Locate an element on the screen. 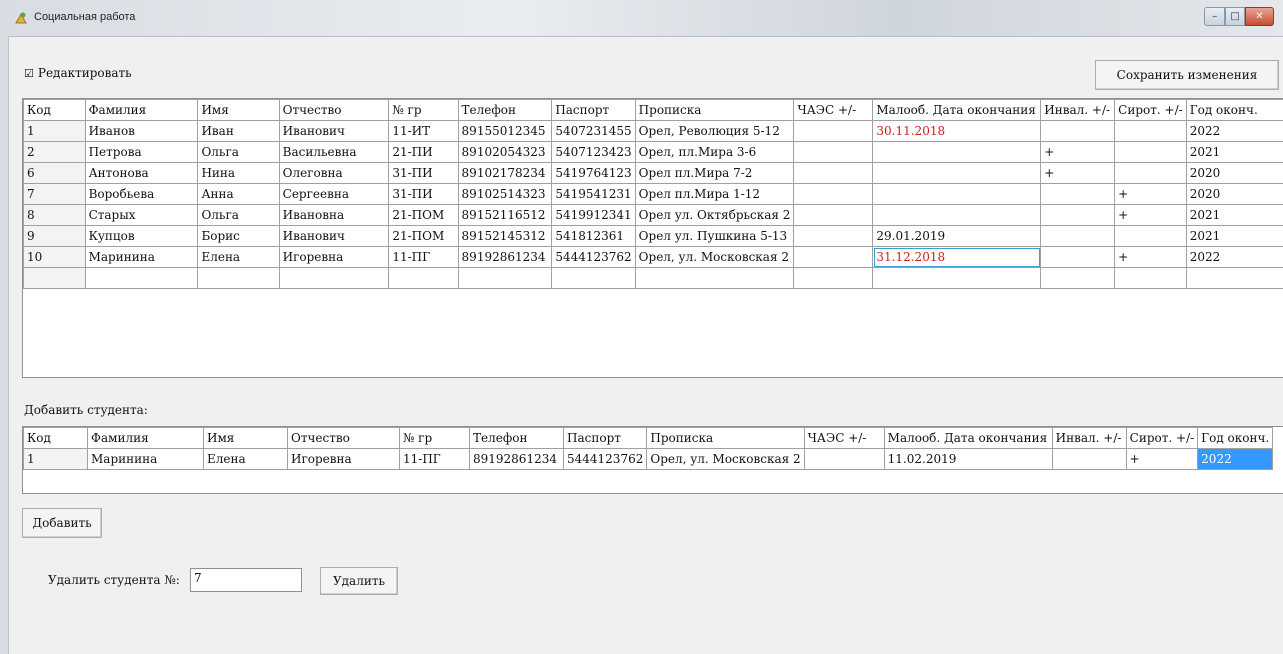  table-cell: 31.12.2018 is located at coordinates (957, 257).